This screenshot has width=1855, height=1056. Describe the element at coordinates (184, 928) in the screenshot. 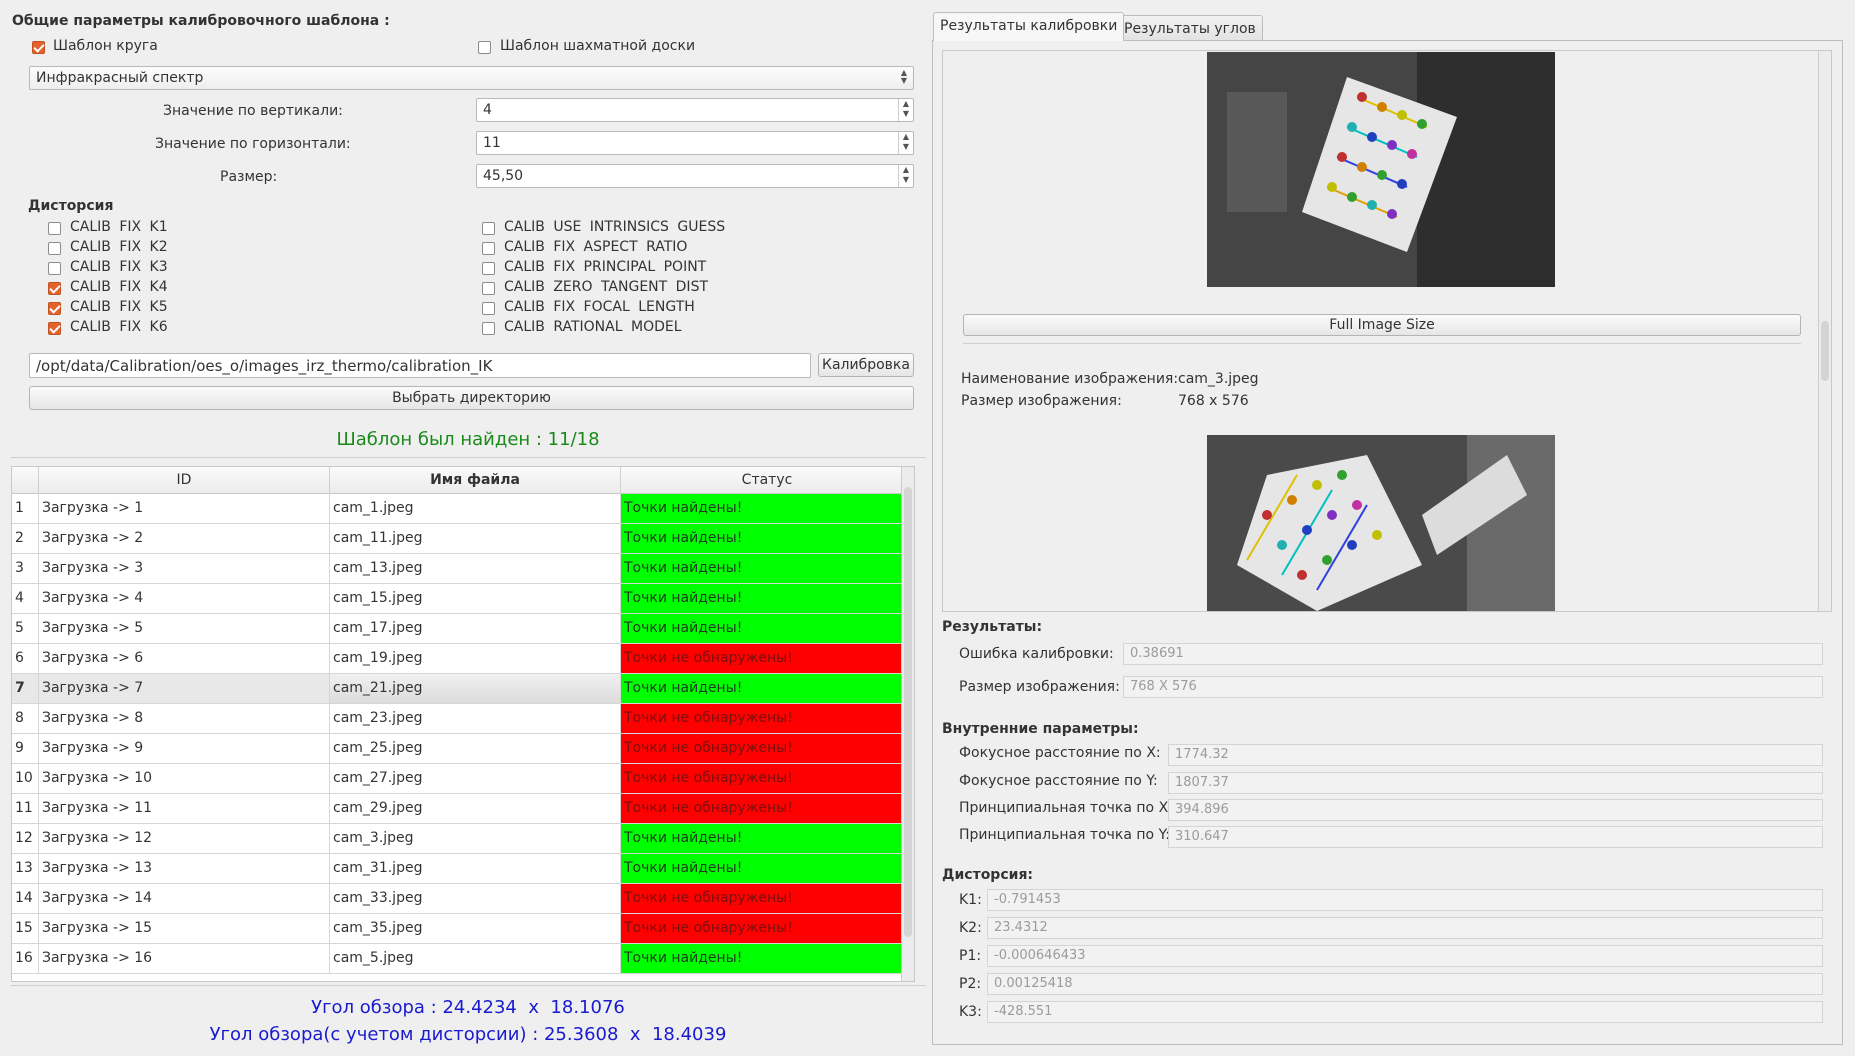

I see `row-id-cell: Загрузка -> 15` at that location.